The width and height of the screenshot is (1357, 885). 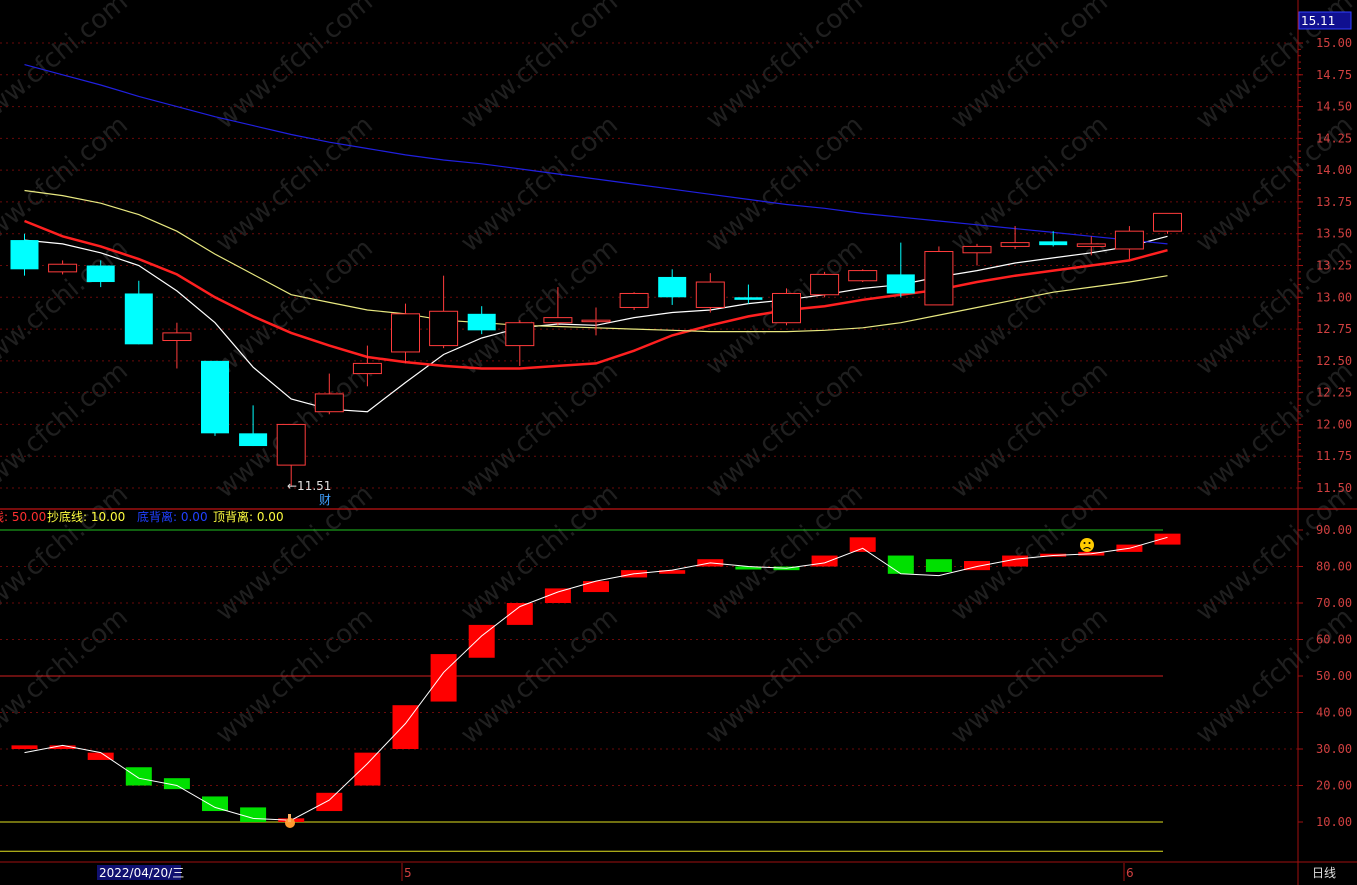 What do you see at coordinates (1087, 545) in the screenshot?
I see `sad-face-icon` at bounding box center [1087, 545].